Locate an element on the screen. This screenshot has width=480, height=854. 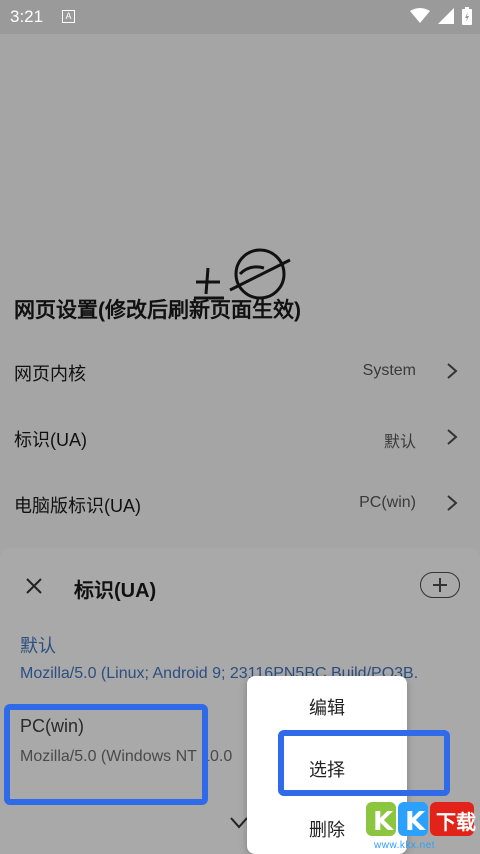
setting-value: 默认 is located at coordinates (399, 442).